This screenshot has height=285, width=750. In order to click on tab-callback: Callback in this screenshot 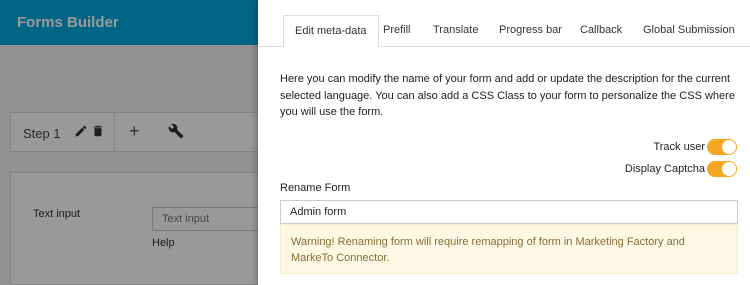, I will do `click(601, 31)`.